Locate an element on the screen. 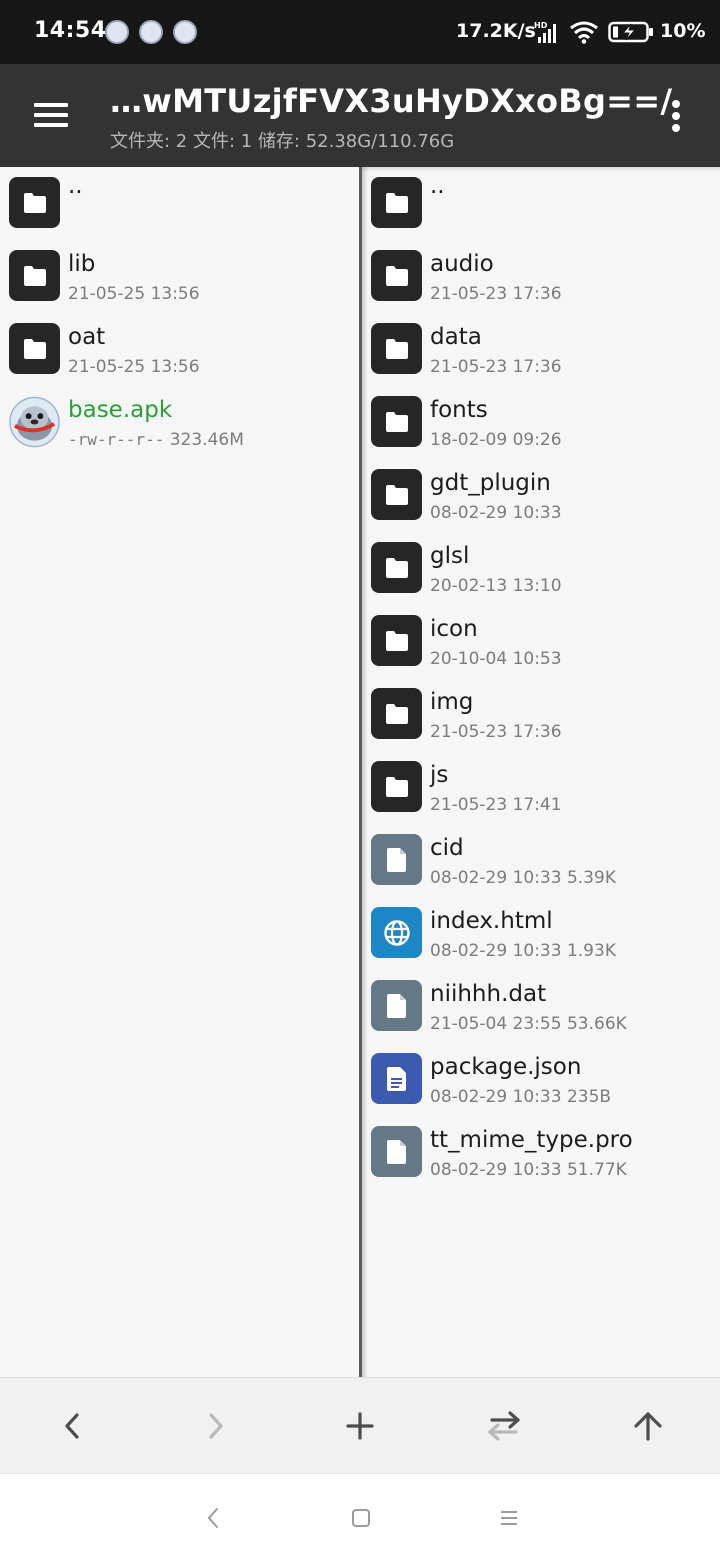  nav-back-icon is located at coordinates (213, 1518).